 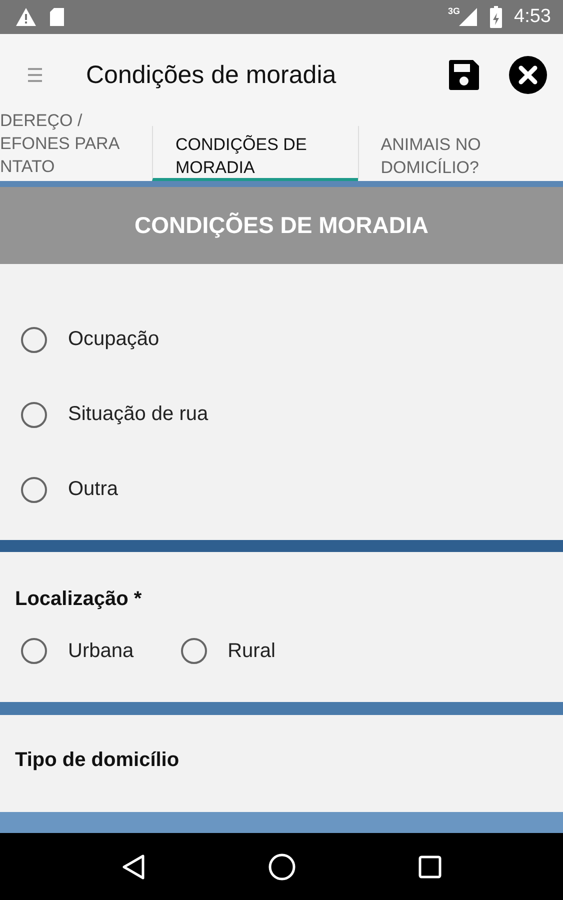 What do you see at coordinates (496, 17) in the screenshot?
I see `battery-icon` at bounding box center [496, 17].